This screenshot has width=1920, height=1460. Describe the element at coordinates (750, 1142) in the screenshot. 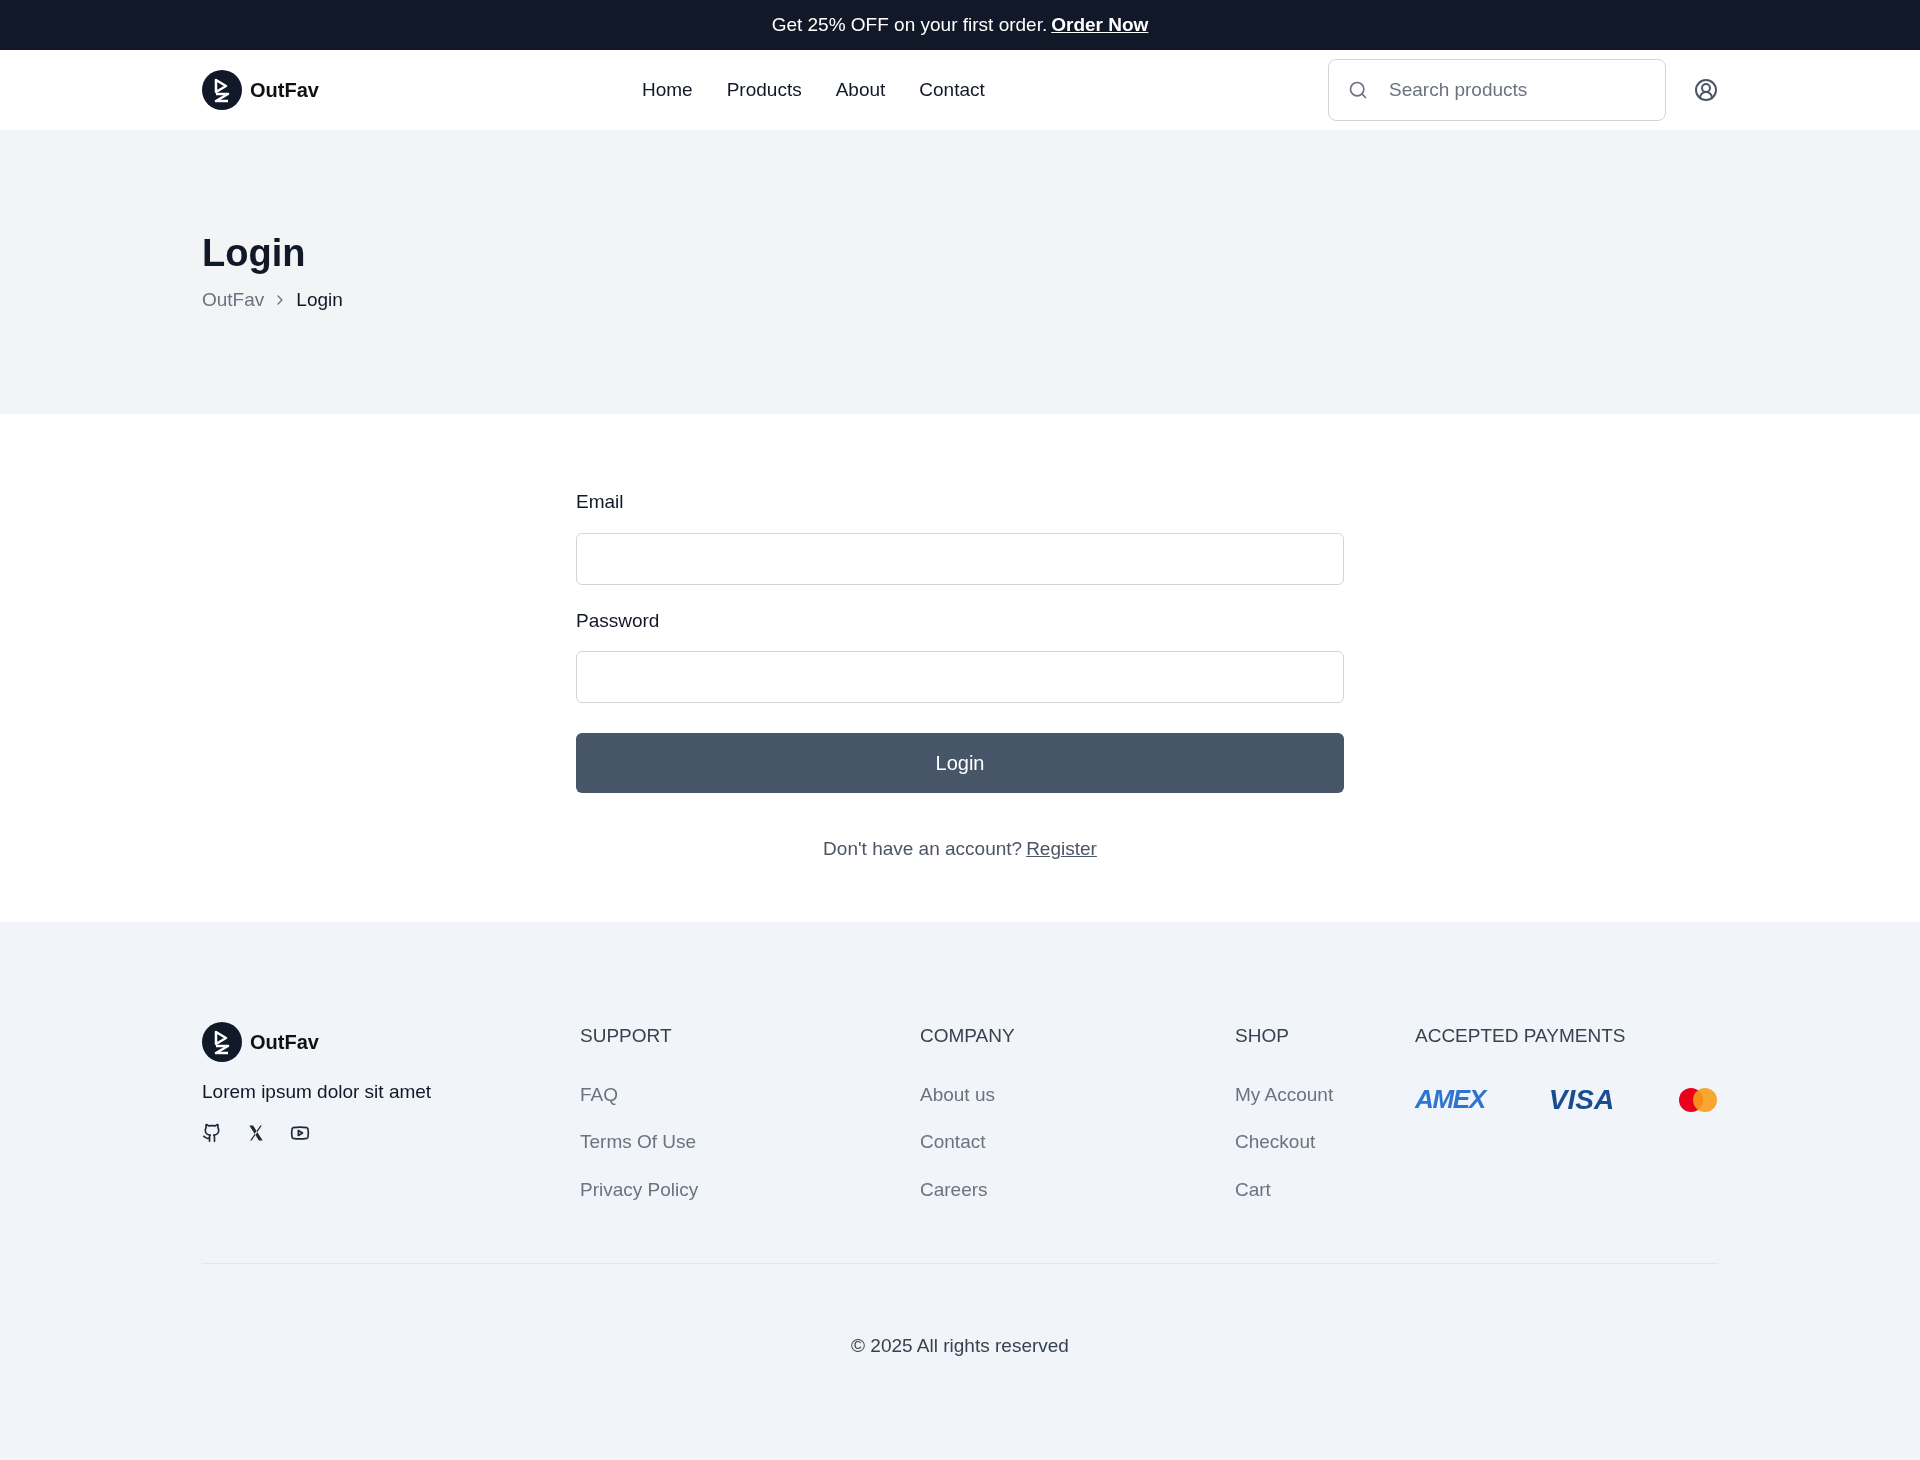

I see `footer-link: Terms Of Use` at that location.